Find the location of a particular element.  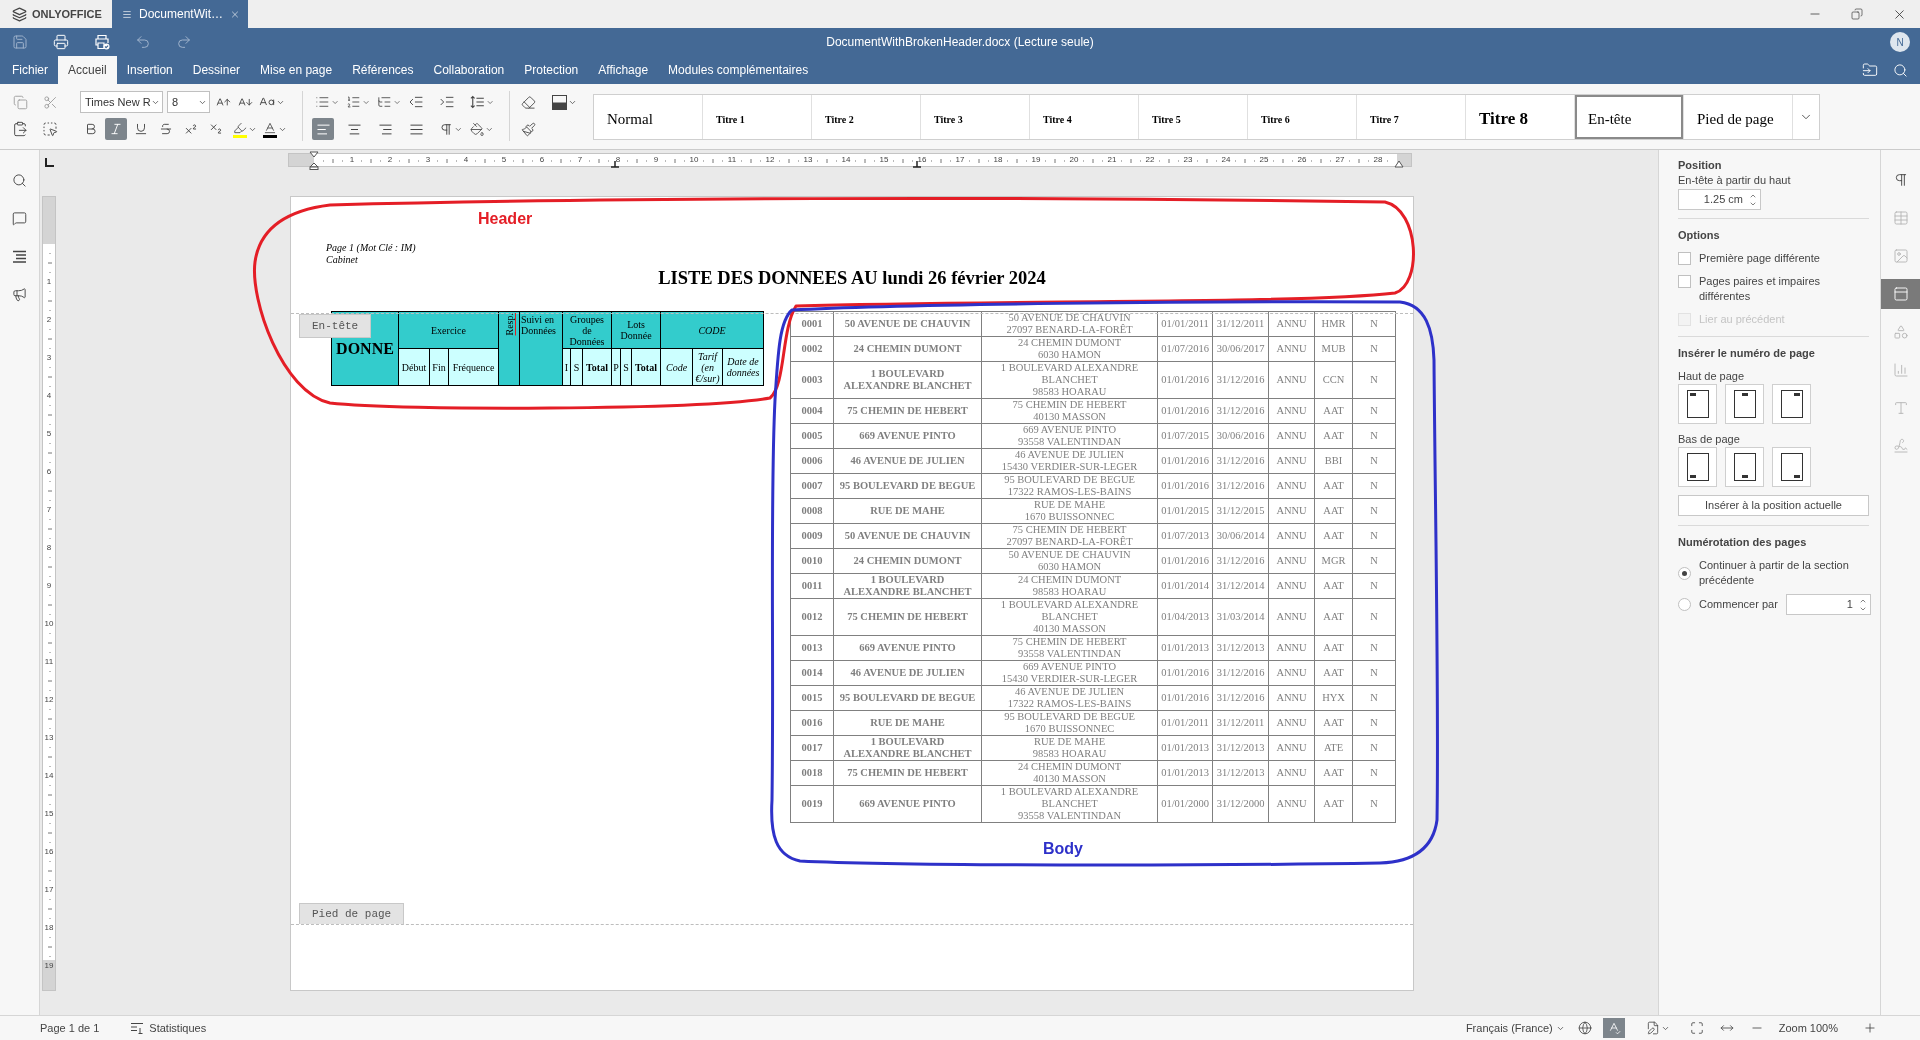

header-footer-settings-tab is located at coordinates (1900, 294).